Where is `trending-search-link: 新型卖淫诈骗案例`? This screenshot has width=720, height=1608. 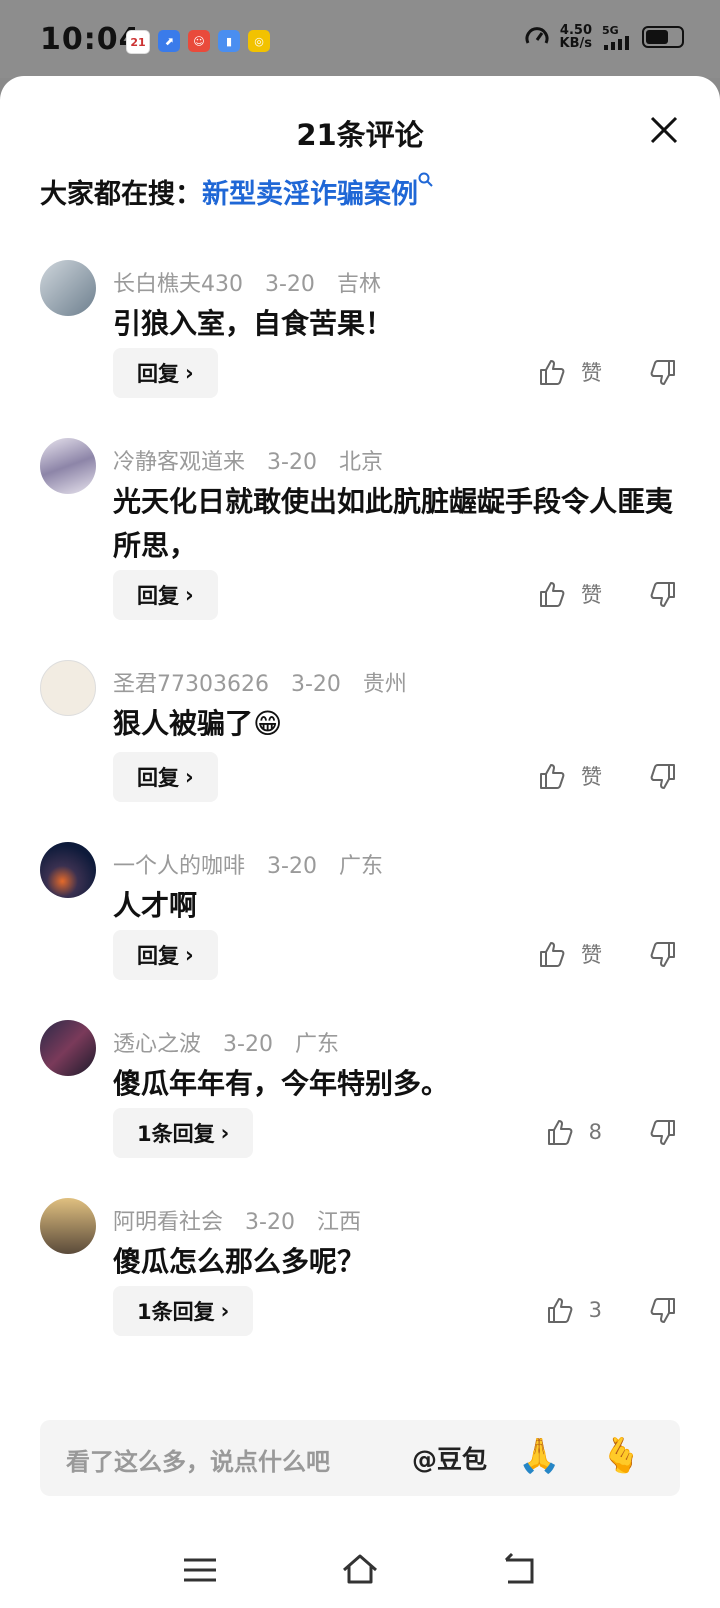
trending-search-link: 新型卖淫诈骗案例 is located at coordinates (310, 194).